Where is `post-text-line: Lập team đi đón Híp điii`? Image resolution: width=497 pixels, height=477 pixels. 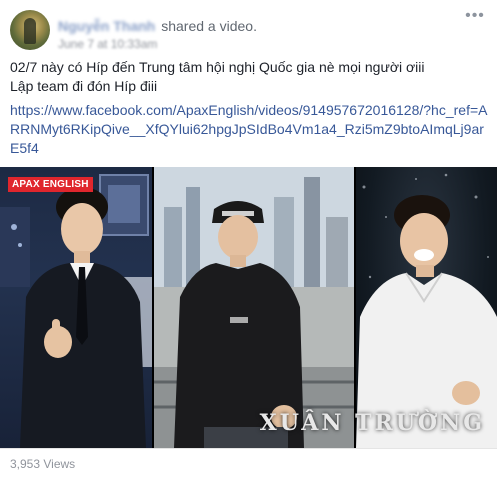
post-text-line: Lập team đi đón Híp điii is located at coordinates (84, 86).